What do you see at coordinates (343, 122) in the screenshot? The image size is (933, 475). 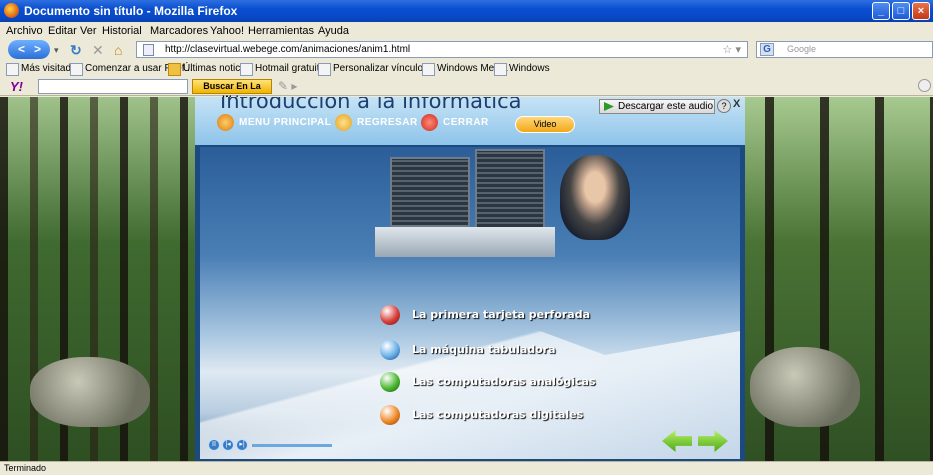 I see `back-arrow-icon` at bounding box center [343, 122].